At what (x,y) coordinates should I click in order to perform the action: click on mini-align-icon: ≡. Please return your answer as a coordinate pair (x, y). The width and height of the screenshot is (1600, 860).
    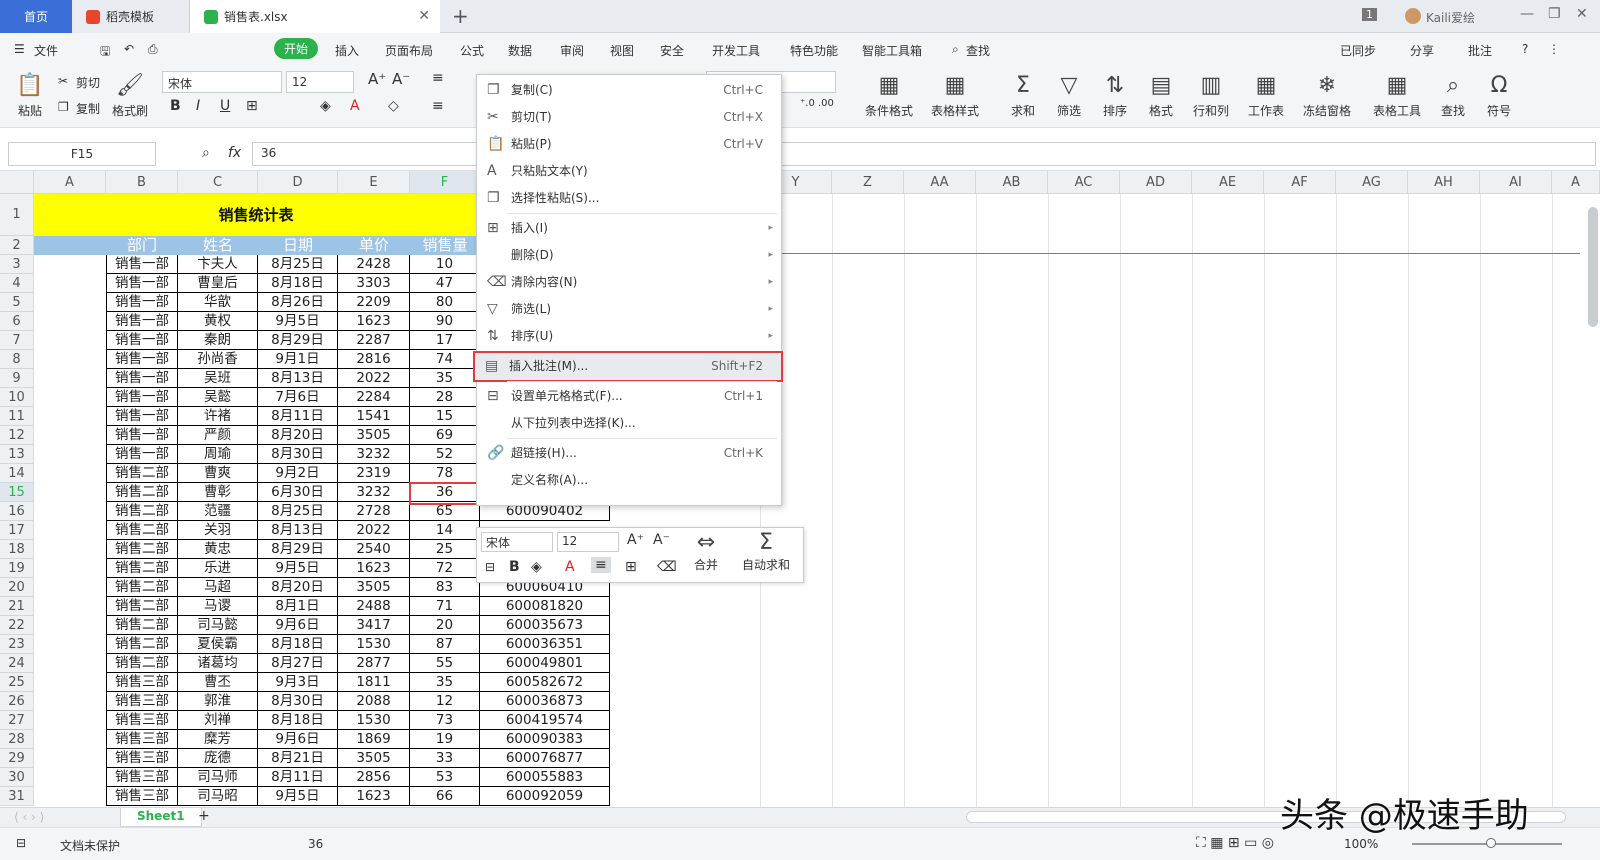
    Looking at the image, I should click on (601, 565).